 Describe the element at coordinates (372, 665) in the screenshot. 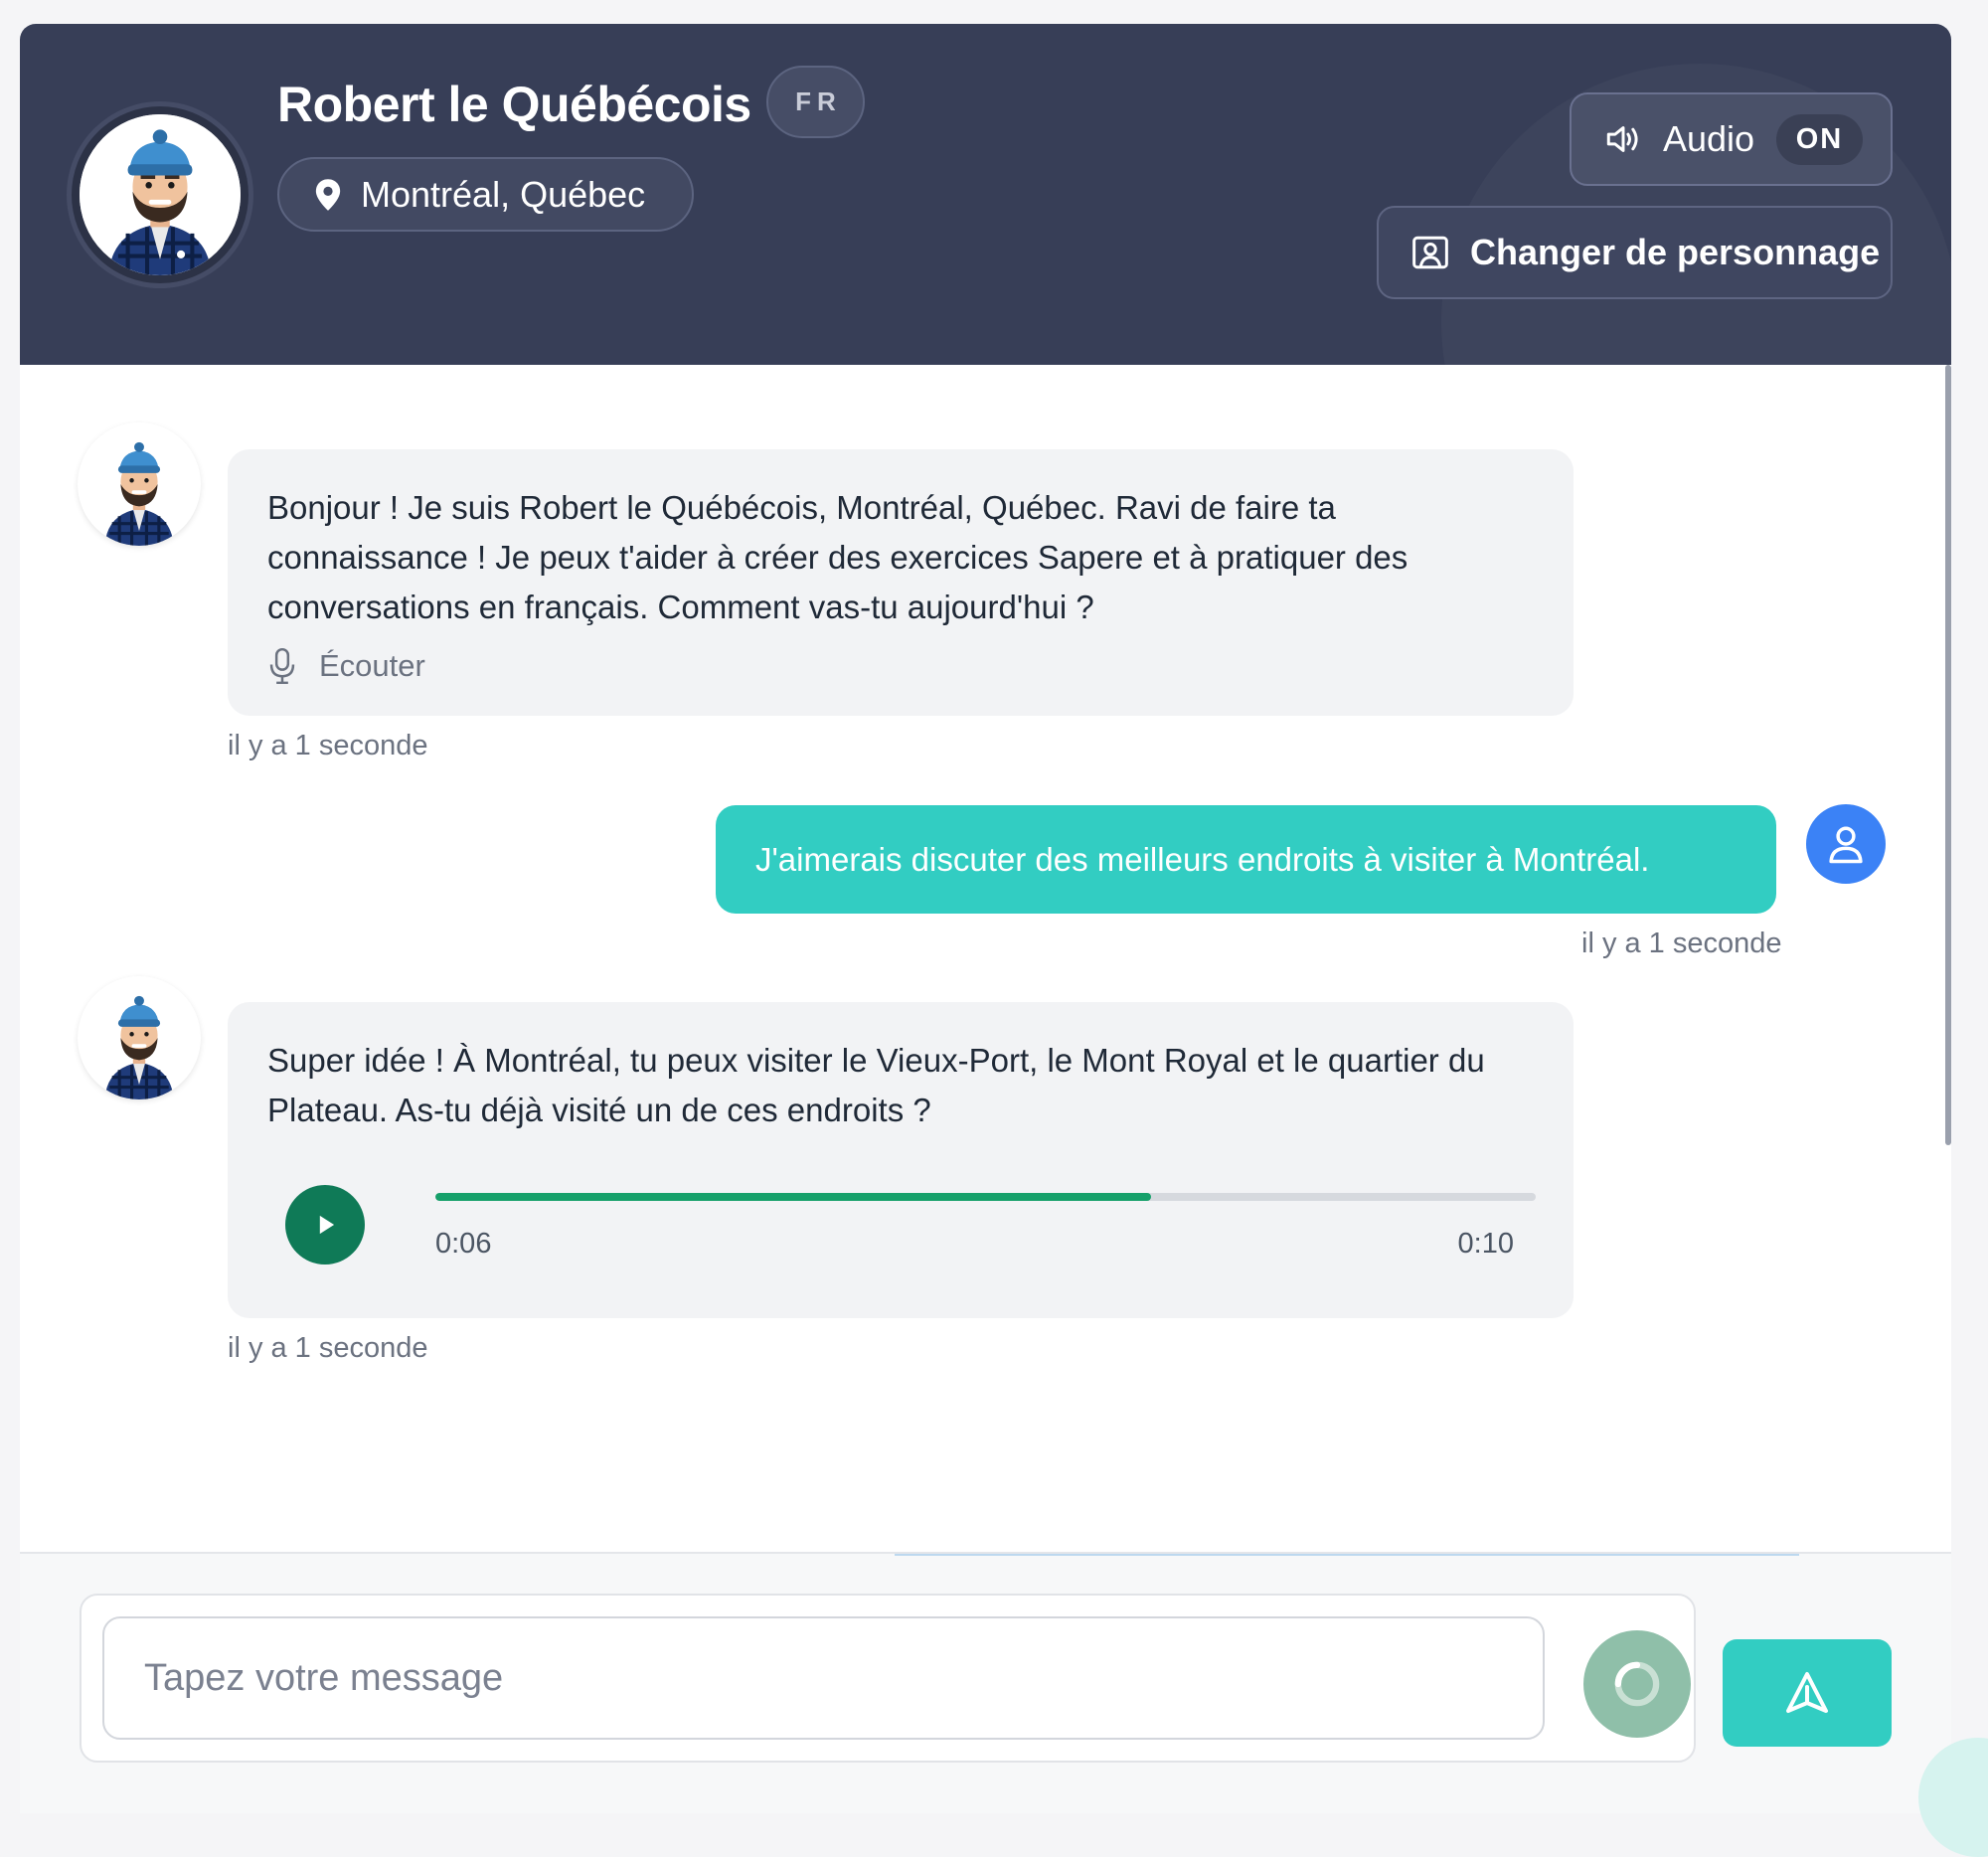

I see `listen-label: Écouter` at that location.